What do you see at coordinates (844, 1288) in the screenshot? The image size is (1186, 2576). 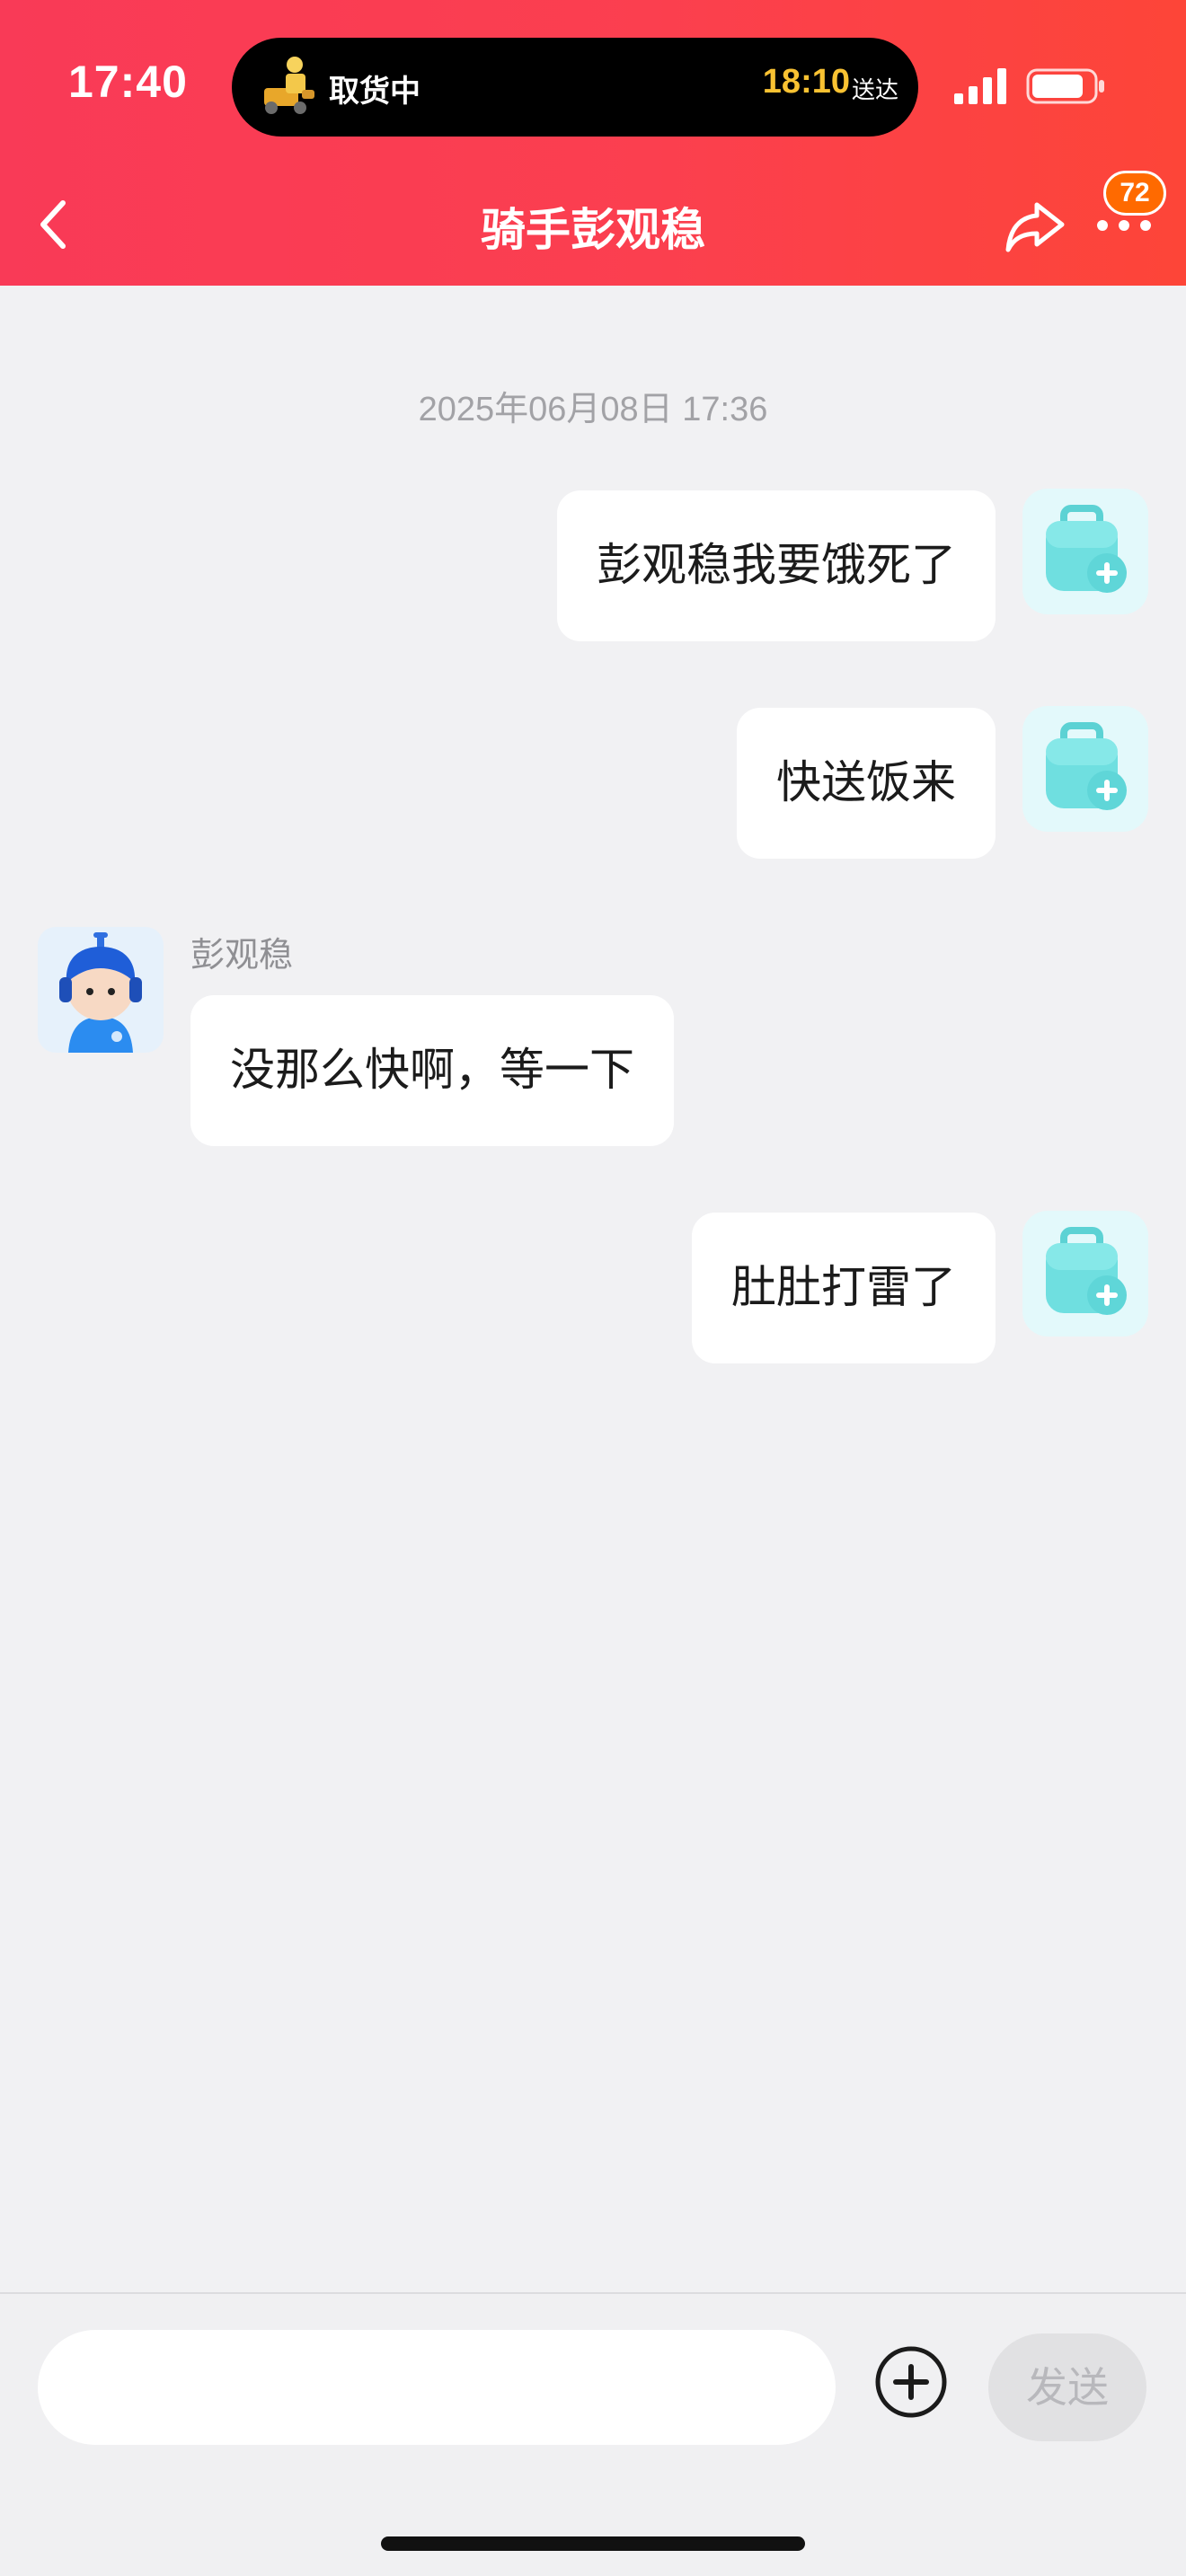 I see `message-bubble-outgoing: 肚肚打雷了` at bounding box center [844, 1288].